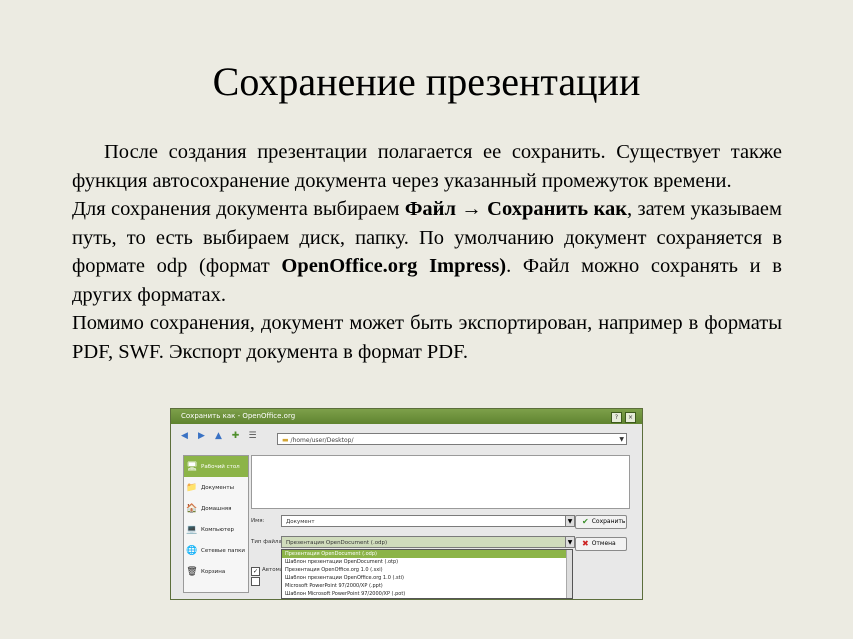 Image resolution: width=853 pixels, height=639 pixels. What do you see at coordinates (427, 586) in the screenshot?
I see `type-option: Microsoft PowerPoint 97/2000/XP (.ppt)` at bounding box center [427, 586].